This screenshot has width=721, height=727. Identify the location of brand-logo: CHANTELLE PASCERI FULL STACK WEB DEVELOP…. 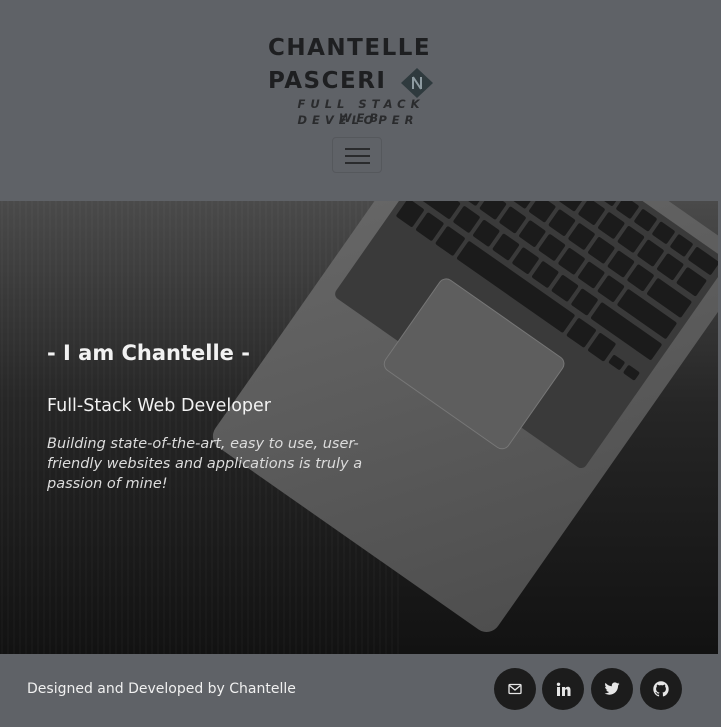
(358, 82).